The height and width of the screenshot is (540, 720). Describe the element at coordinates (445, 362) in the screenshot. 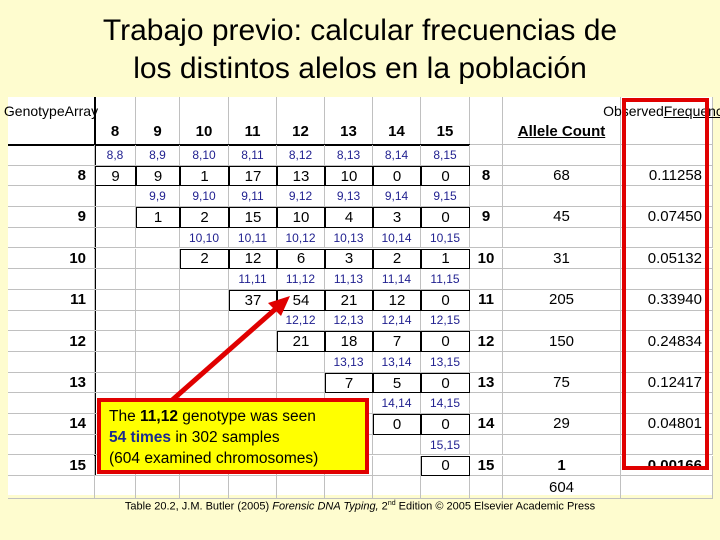

I see `genotype-label: 13,15` at that location.